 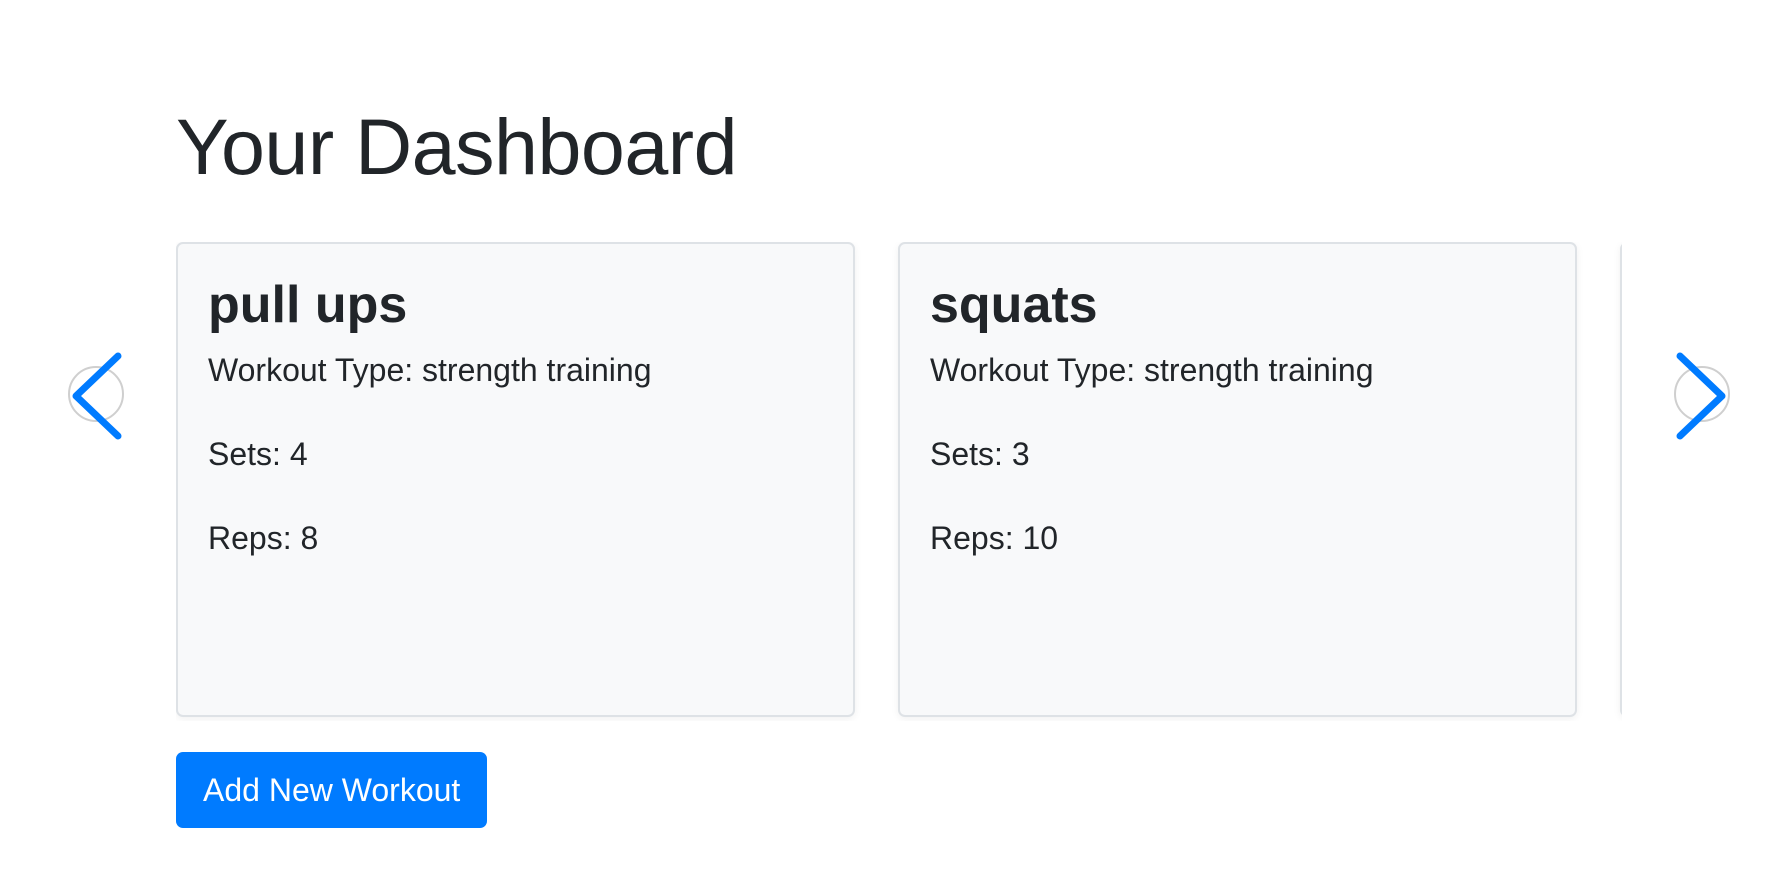 What do you see at coordinates (263, 538) in the screenshot?
I see `workout-reps: Reps: 8` at bounding box center [263, 538].